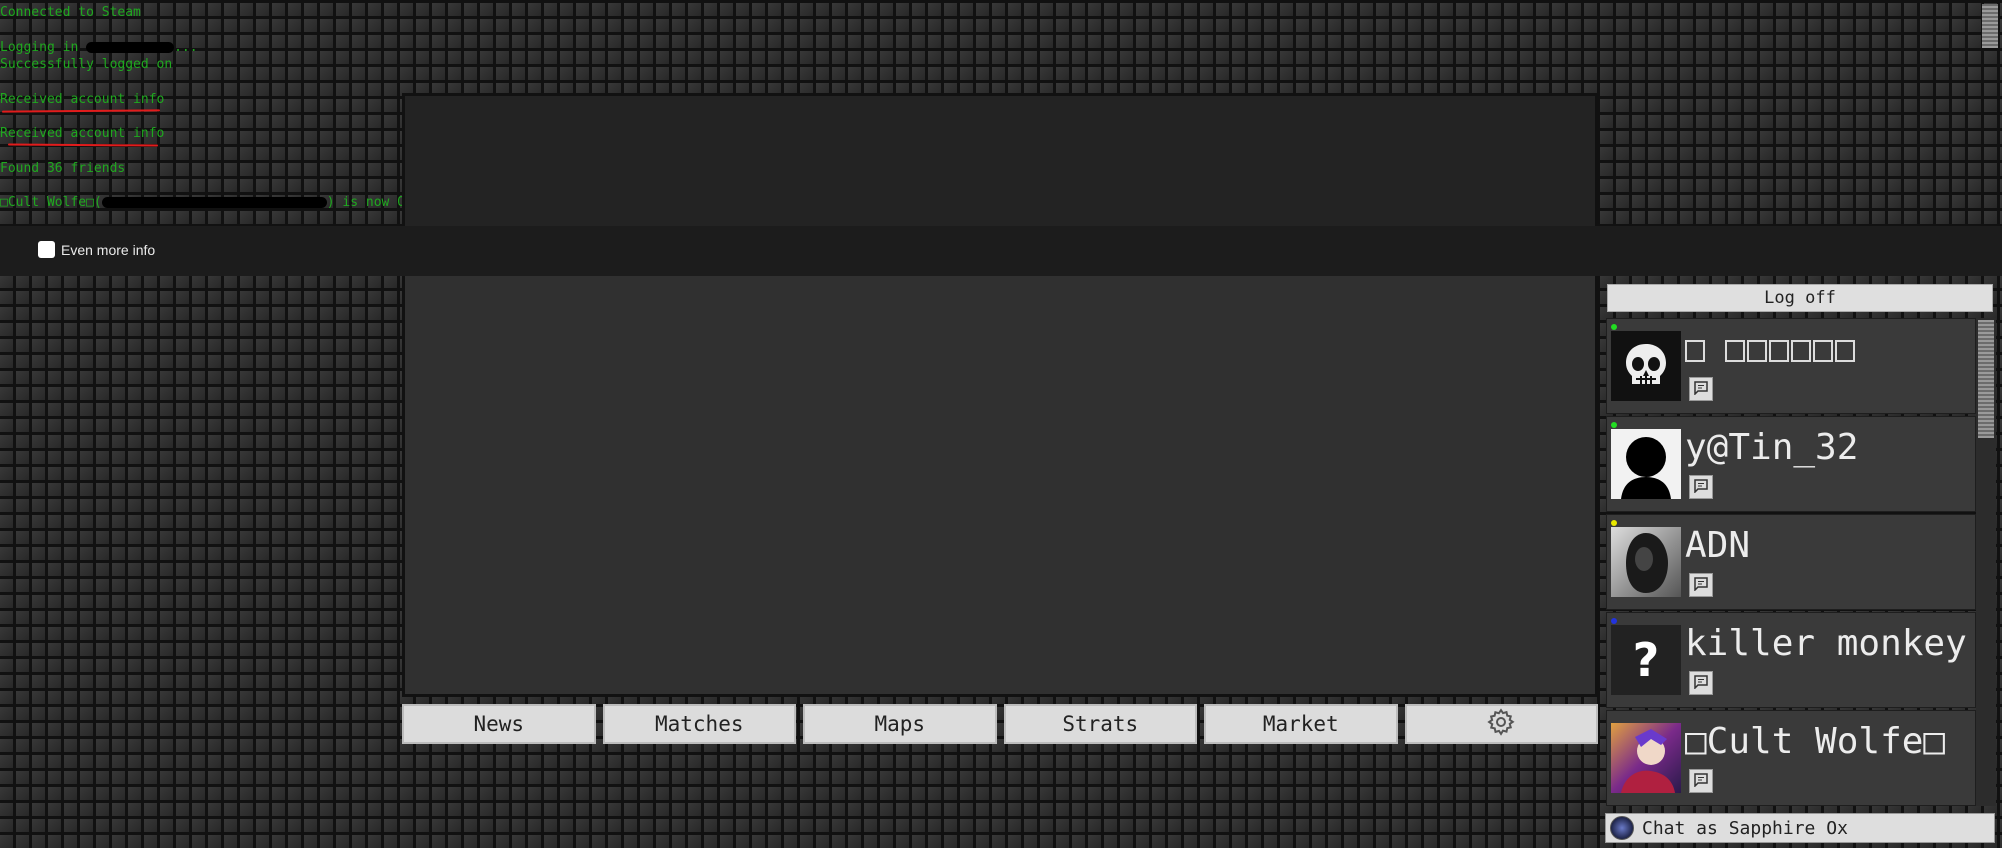 The width and height of the screenshot is (2002, 848). Describe the element at coordinates (1800, 298) in the screenshot. I see `log-off-button: Log off` at that location.